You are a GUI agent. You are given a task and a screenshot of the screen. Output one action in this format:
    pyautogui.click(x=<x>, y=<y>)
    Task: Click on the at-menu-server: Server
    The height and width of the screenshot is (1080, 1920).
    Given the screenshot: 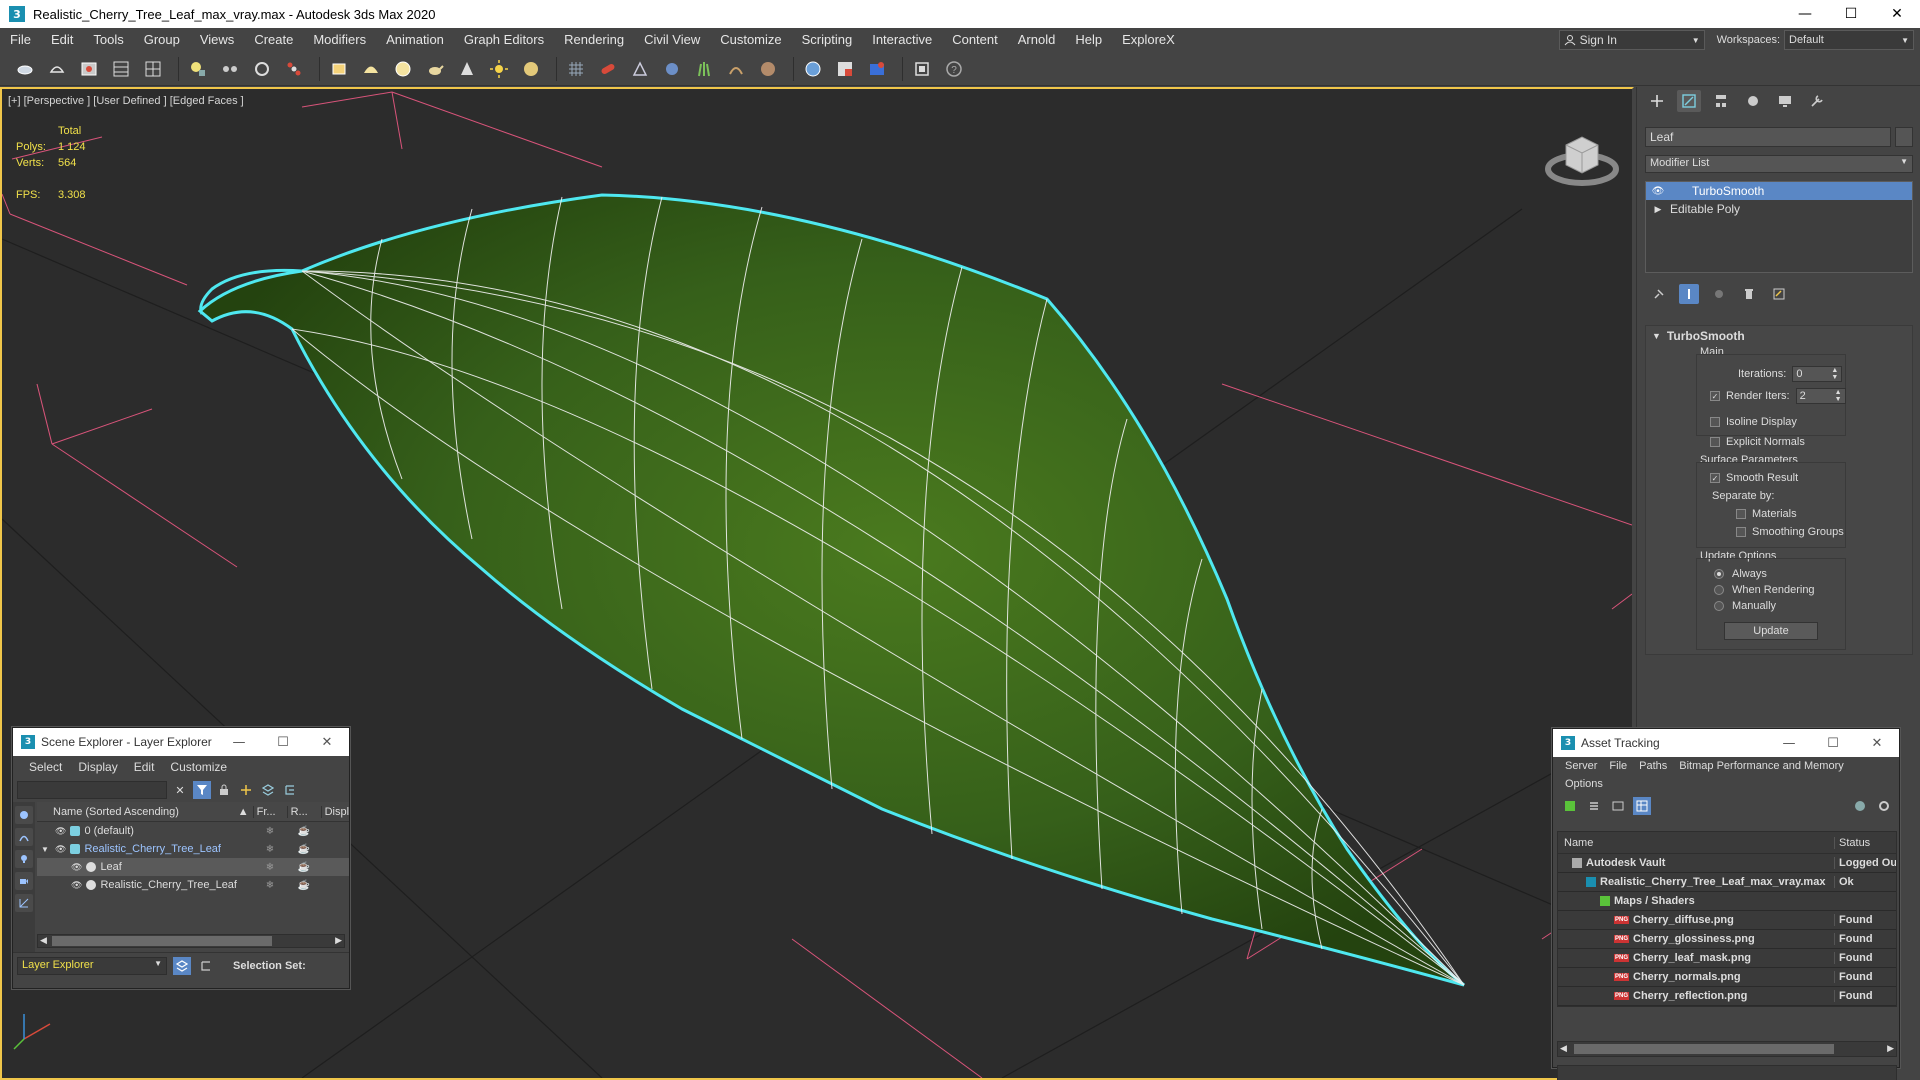 What is the action you would take?
    pyautogui.click(x=1581, y=766)
    